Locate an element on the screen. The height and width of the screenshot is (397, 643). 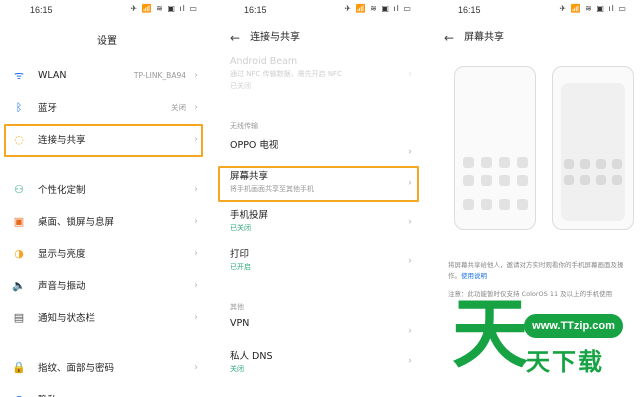
android-beam-status: 已关闭 is located at coordinates (240, 86).